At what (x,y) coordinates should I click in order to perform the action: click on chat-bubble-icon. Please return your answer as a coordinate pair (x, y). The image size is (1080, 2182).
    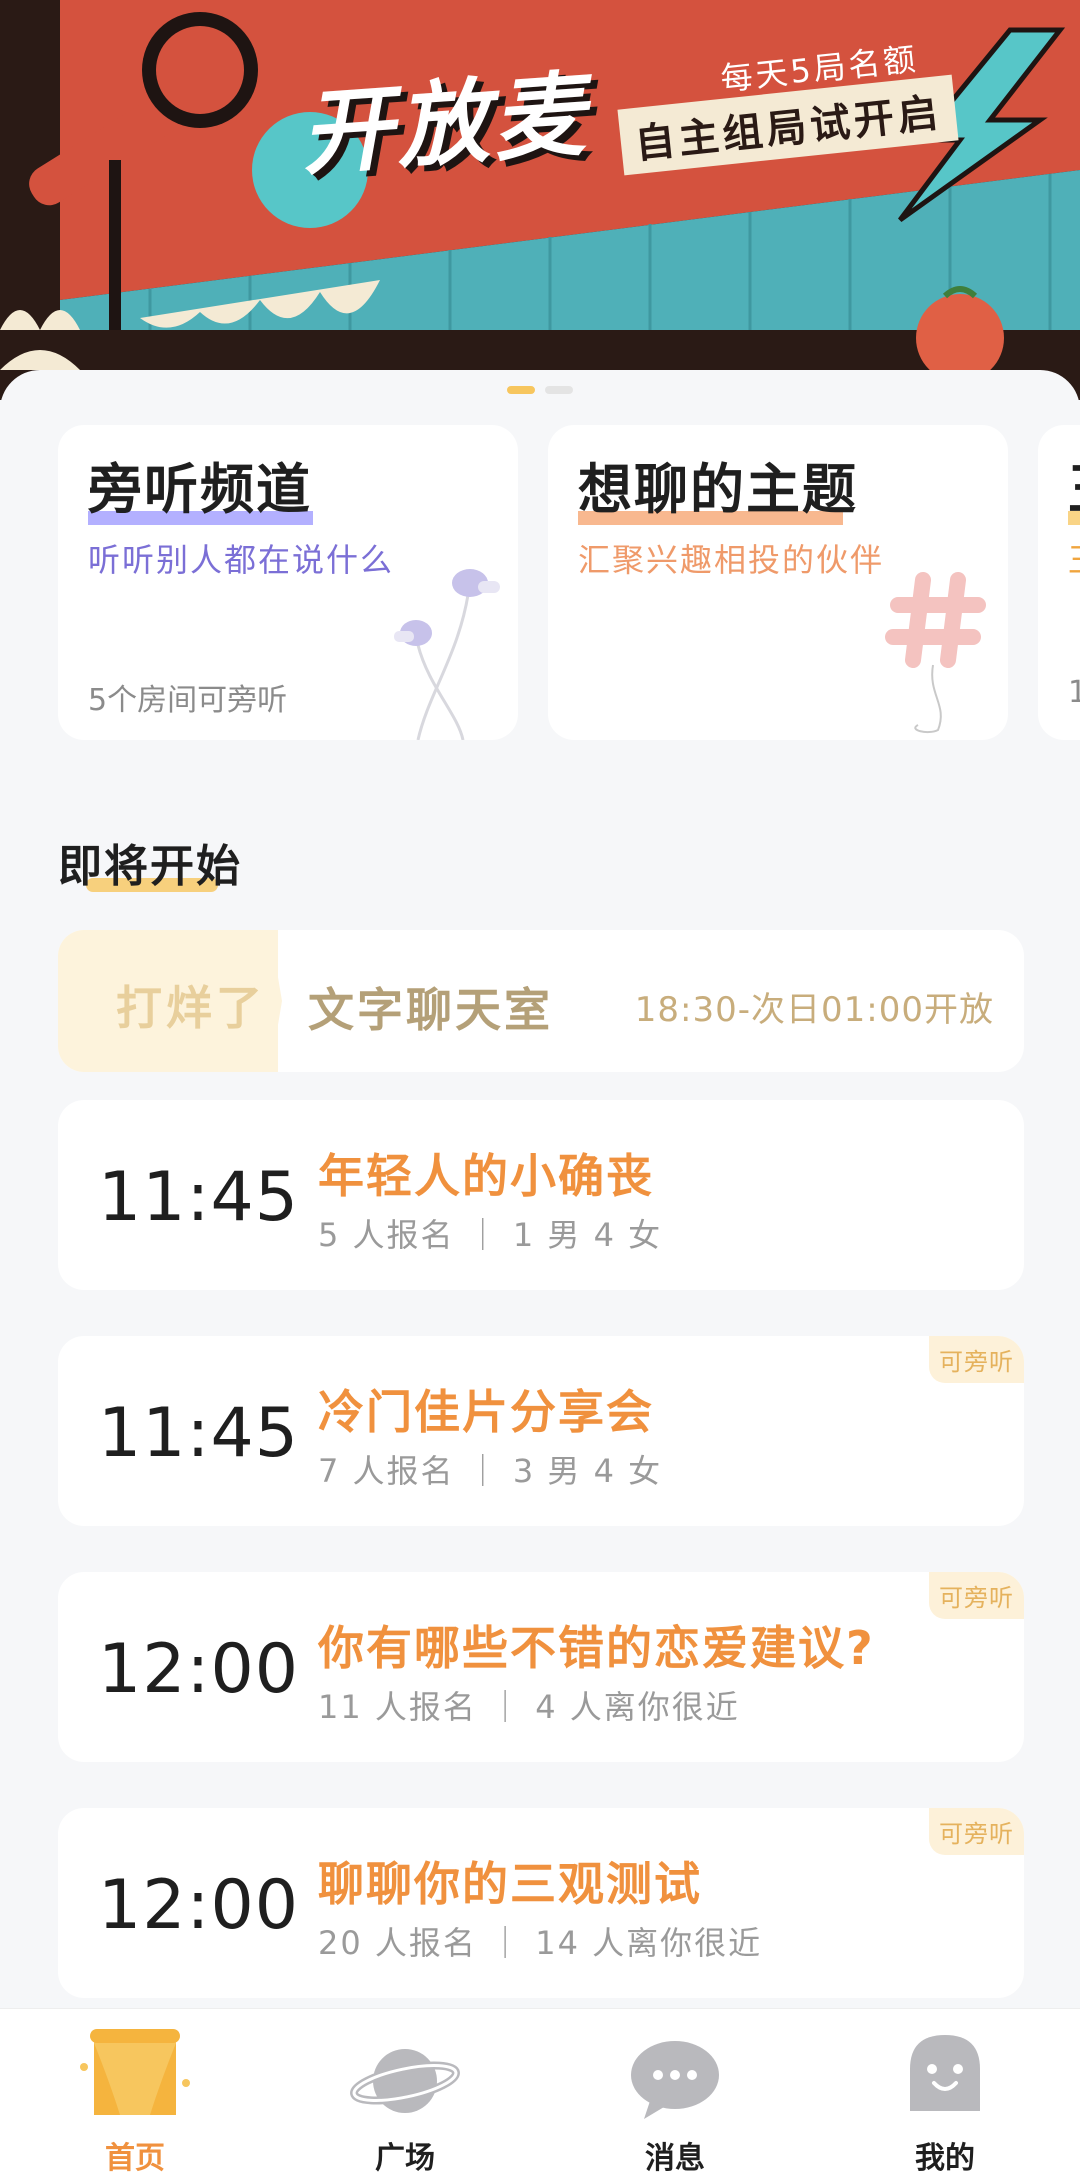
    Looking at the image, I should click on (675, 2080).